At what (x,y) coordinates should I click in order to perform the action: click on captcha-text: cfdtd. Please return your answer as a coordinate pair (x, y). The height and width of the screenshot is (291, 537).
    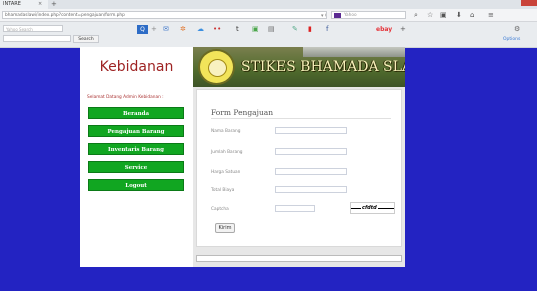
    Looking at the image, I should click on (369, 208).